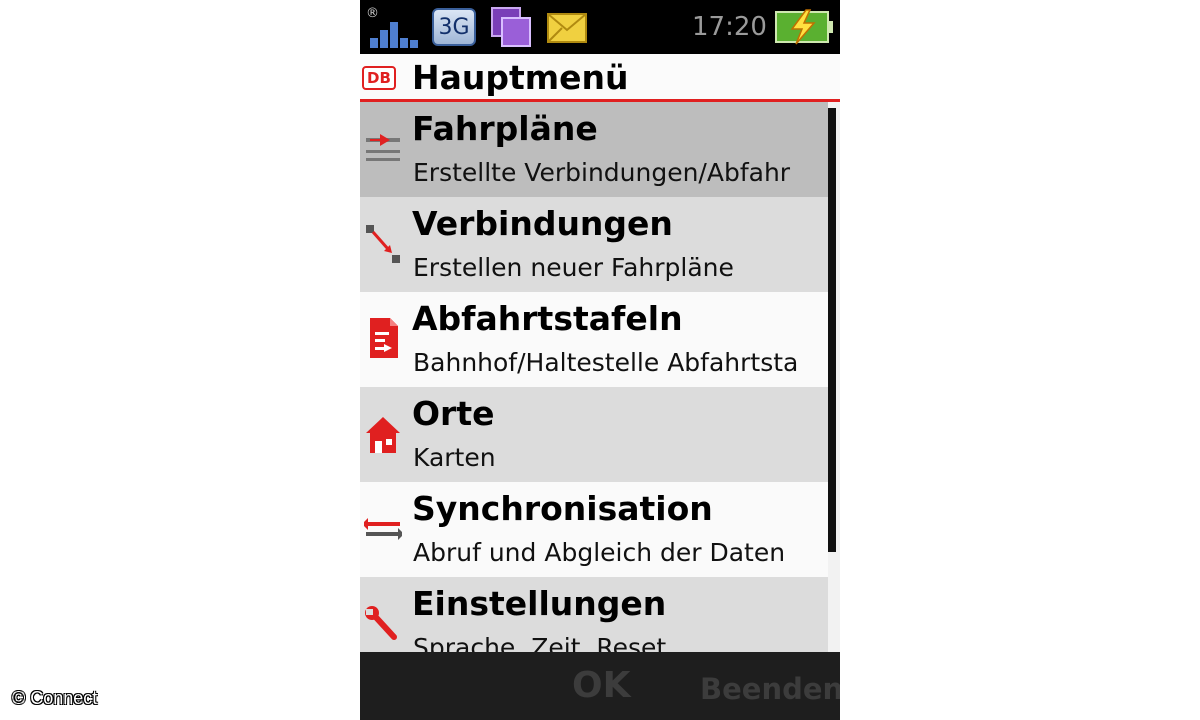 This screenshot has width=1200, height=720. I want to click on menu-item-title: Orte, so click(453, 413).